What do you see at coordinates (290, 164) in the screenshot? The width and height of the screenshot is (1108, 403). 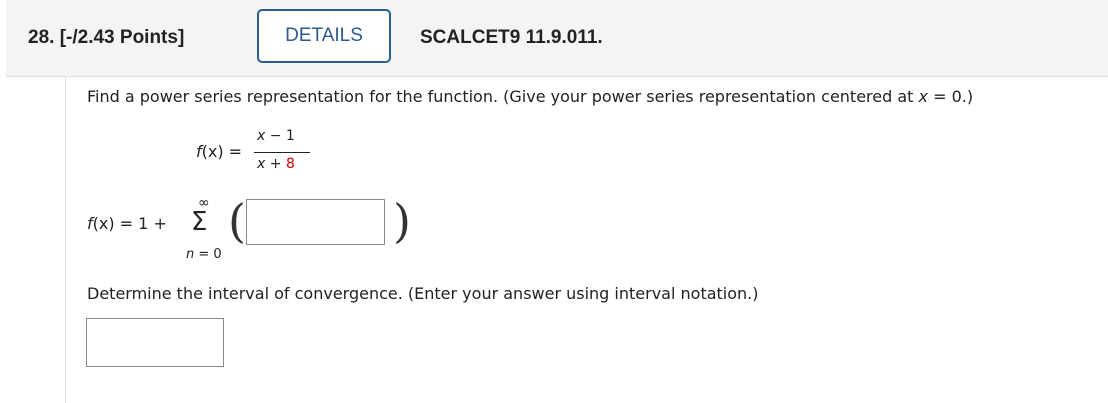 I see `denominator-constant: 8` at bounding box center [290, 164].